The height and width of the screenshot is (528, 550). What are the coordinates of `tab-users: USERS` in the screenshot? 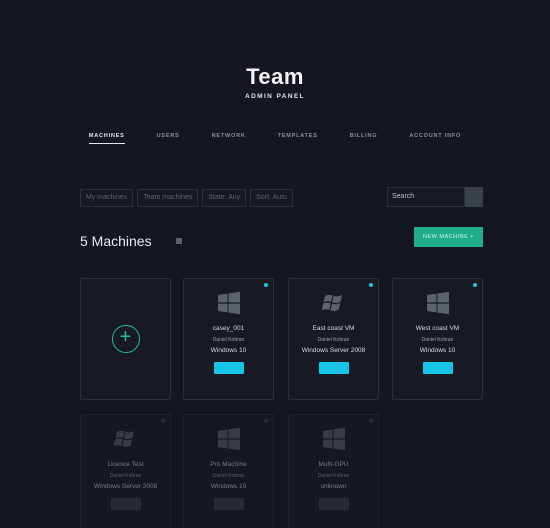 It's located at (168, 138).